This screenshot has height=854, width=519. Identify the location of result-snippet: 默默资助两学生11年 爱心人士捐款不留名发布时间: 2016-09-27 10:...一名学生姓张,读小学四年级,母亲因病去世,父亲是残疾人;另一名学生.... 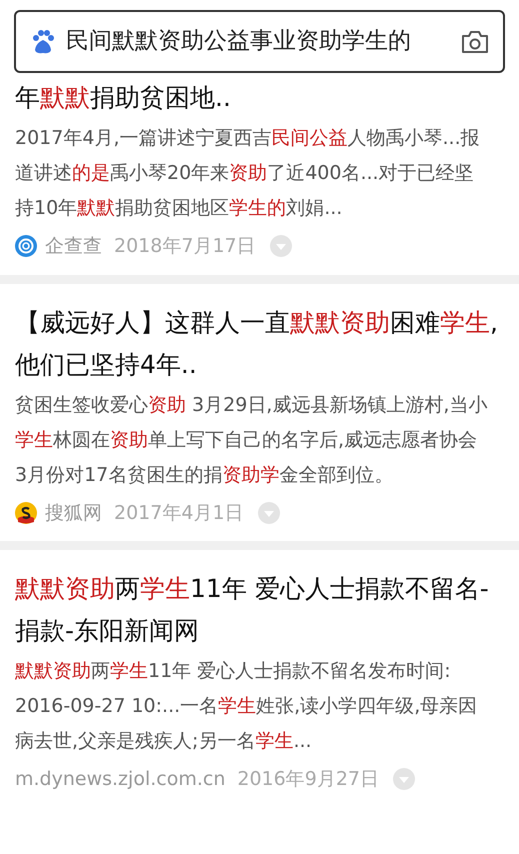
(246, 706).